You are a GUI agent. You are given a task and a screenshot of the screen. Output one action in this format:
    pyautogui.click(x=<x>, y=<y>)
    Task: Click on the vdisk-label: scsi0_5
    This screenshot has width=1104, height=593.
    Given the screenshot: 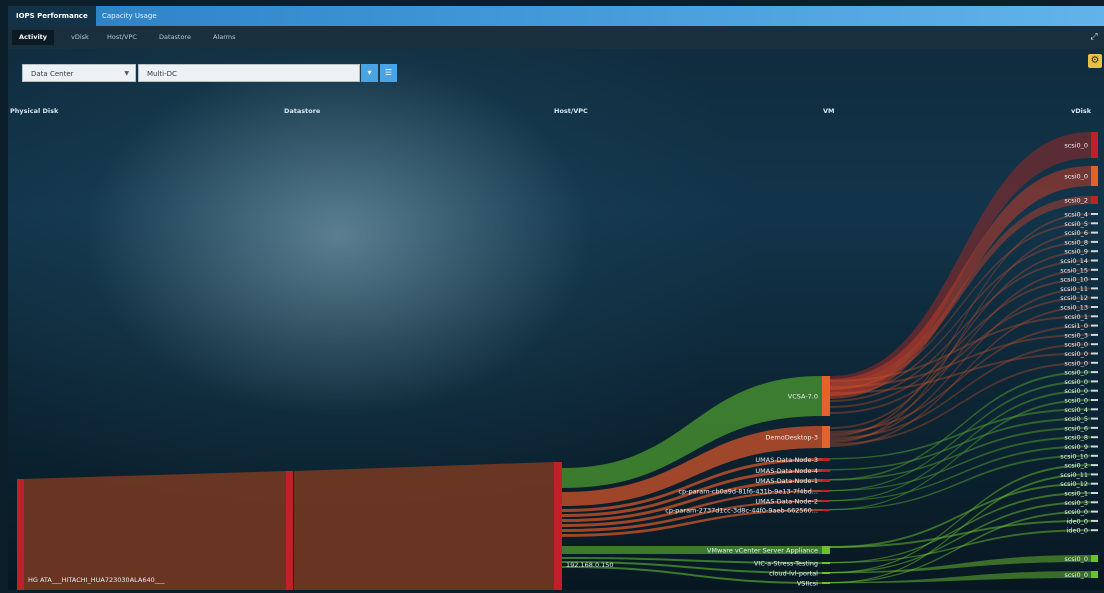 What is the action you would take?
    pyautogui.click(x=1076, y=419)
    